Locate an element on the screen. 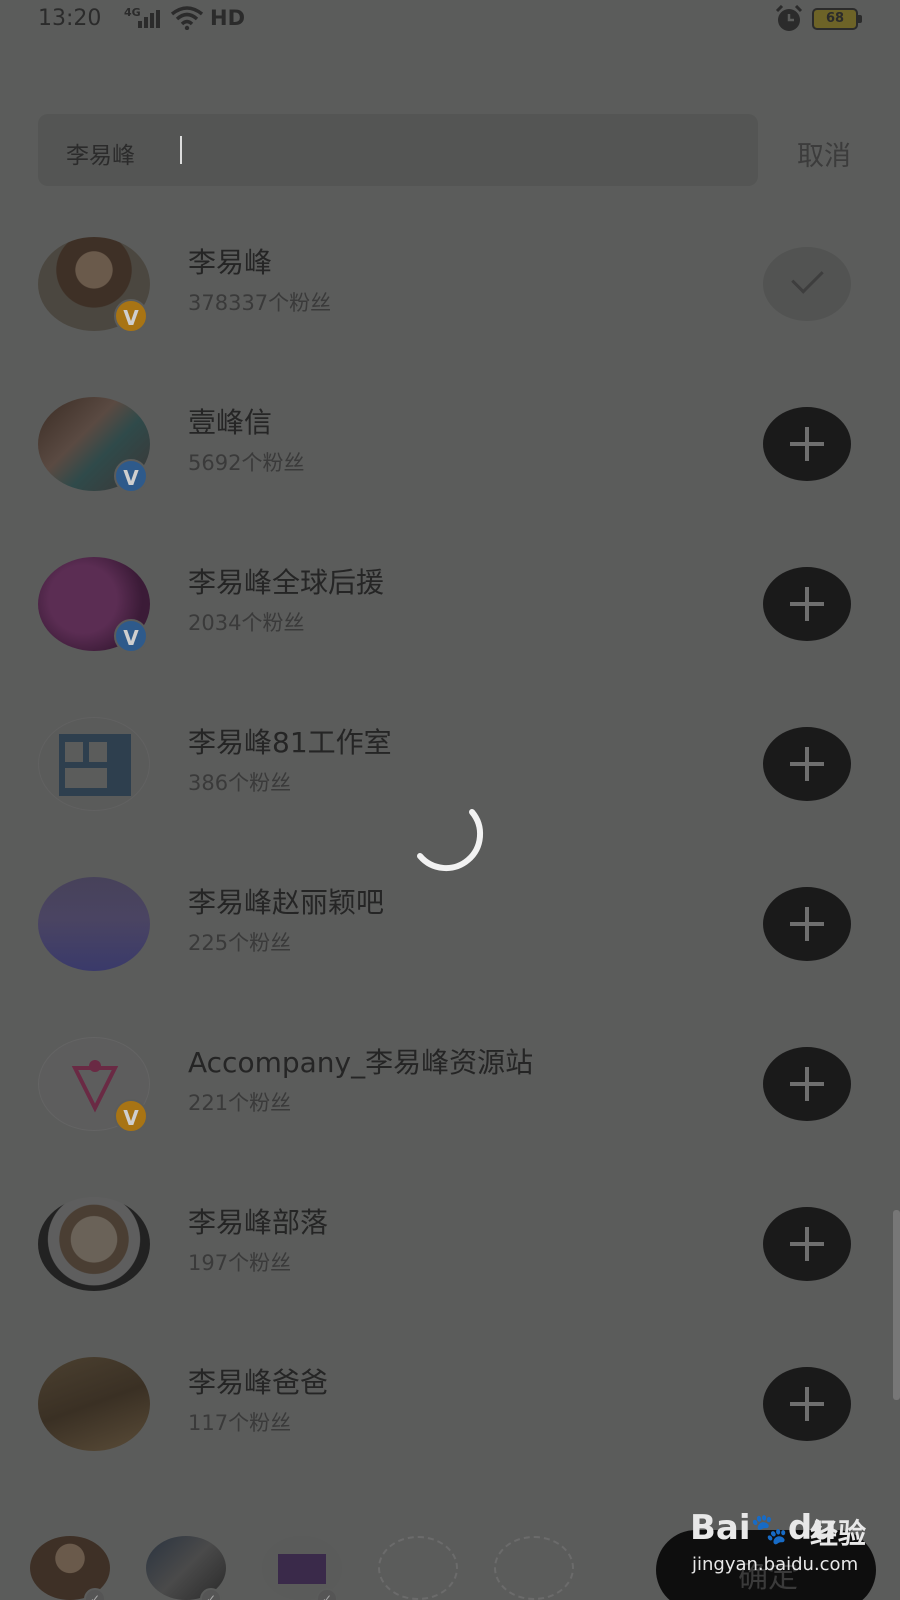 This screenshot has width=900, height=1600. fans-count: 197个粉丝 is located at coordinates (240, 1263).